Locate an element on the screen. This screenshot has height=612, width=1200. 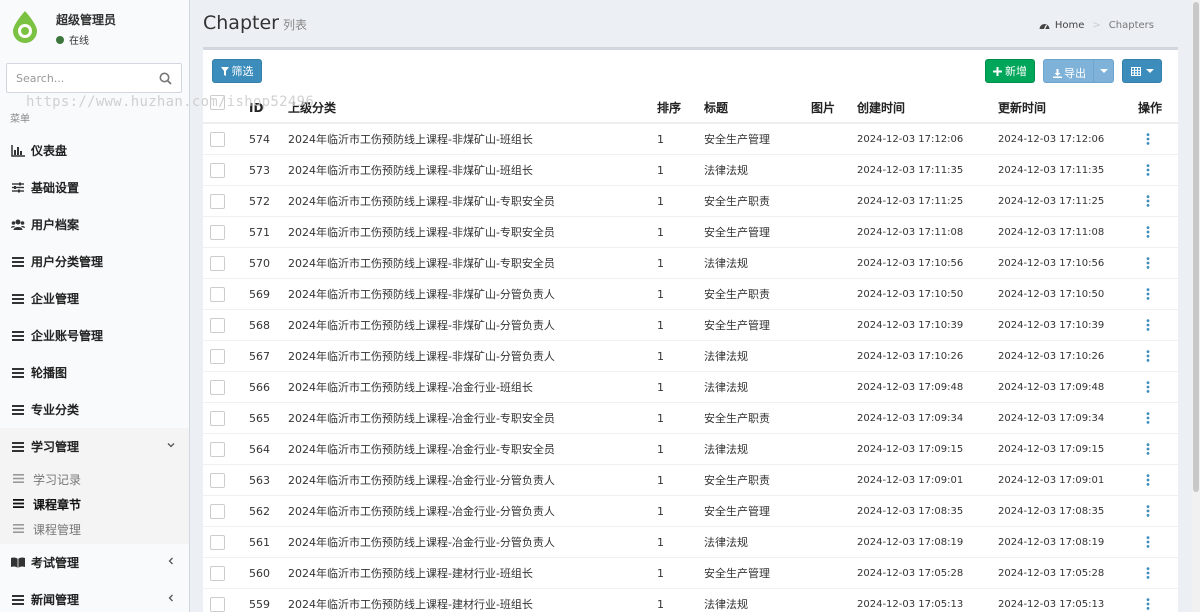
table-header-row: ID 上级分类 排序 标题 图片 创建时间 更新时间 操作 is located at coordinates (690, 108).